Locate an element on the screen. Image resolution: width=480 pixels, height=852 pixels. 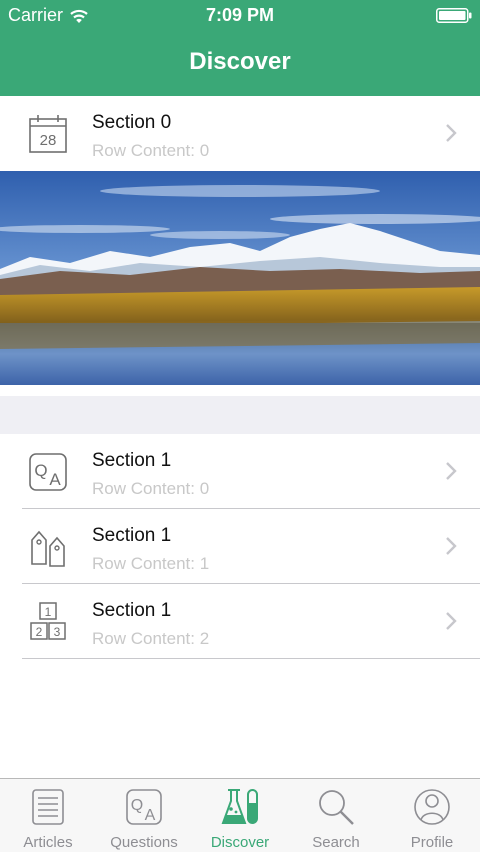
search-icon is located at coordinates (336, 807).